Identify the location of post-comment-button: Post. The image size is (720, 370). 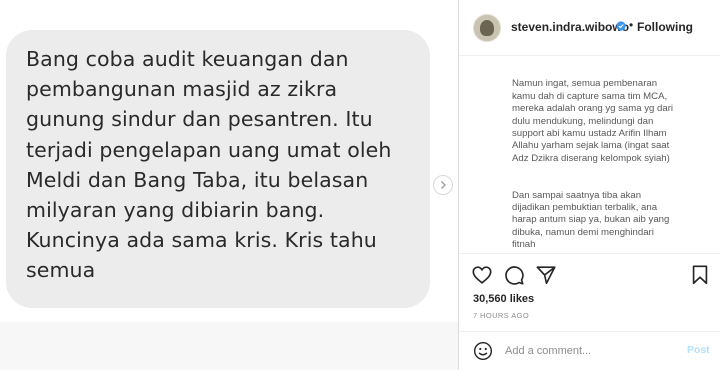
(698, 350).